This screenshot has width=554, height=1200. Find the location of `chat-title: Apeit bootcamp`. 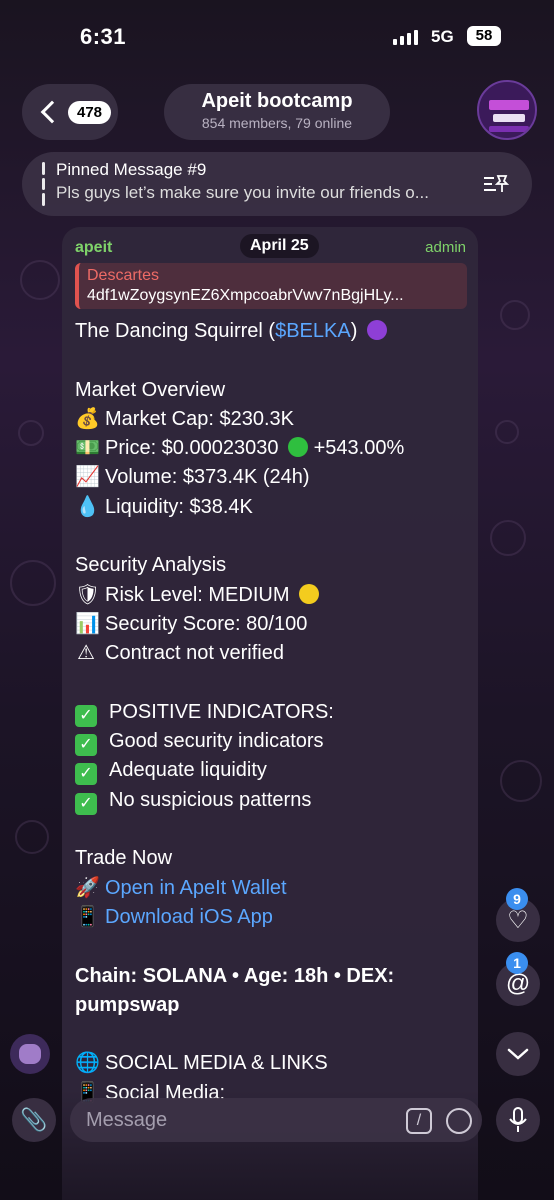

chat-title: Apeit bootcamp is located at coordinates (277, 101).